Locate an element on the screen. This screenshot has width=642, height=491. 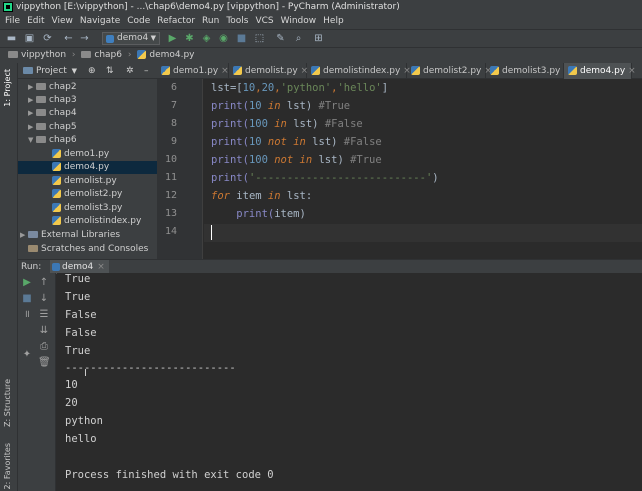
breadcrumb-project: vippython is located at coordinates (43, 55).